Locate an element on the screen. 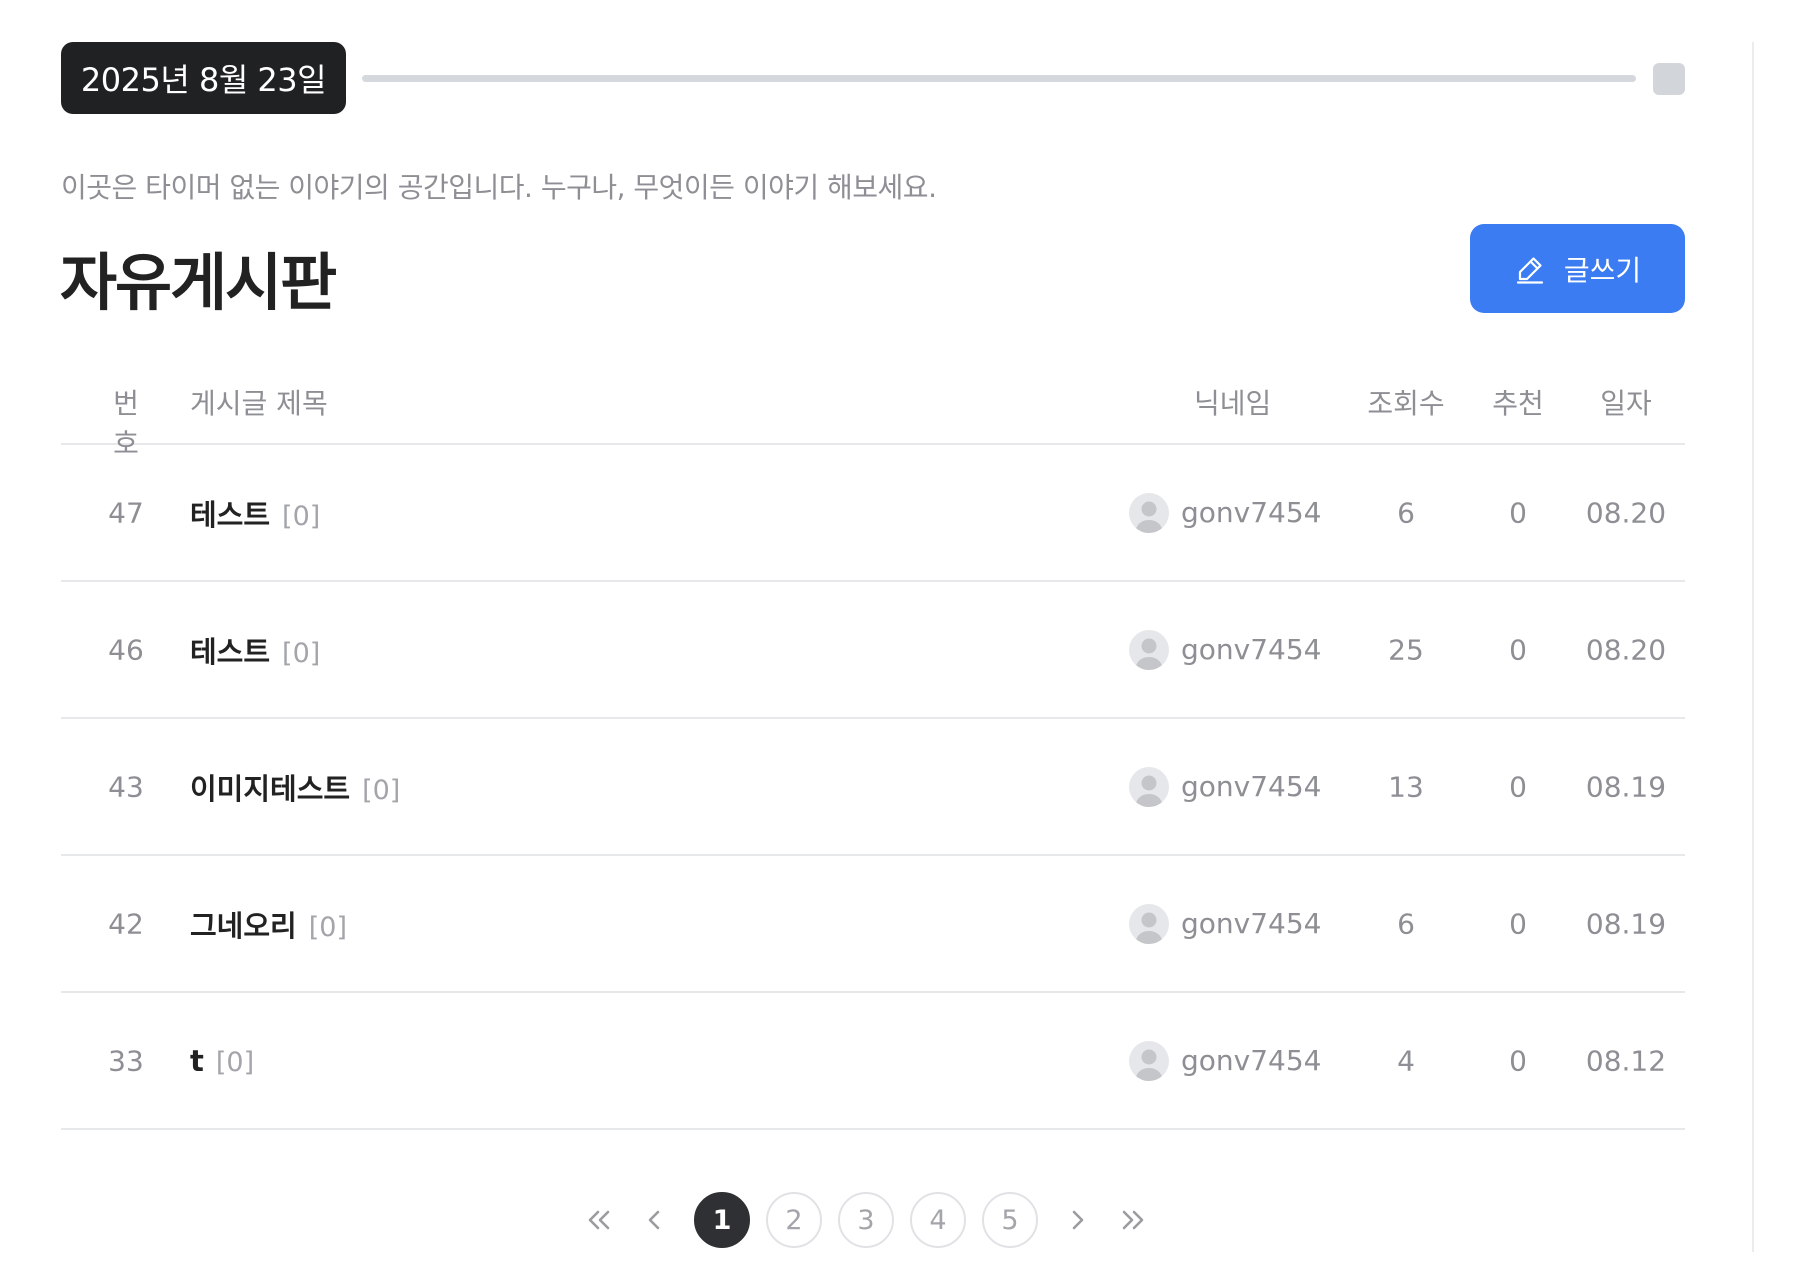 The height and width of the screenshot is (1278, 1796). right-divider is located at coordinates (1753, 647).